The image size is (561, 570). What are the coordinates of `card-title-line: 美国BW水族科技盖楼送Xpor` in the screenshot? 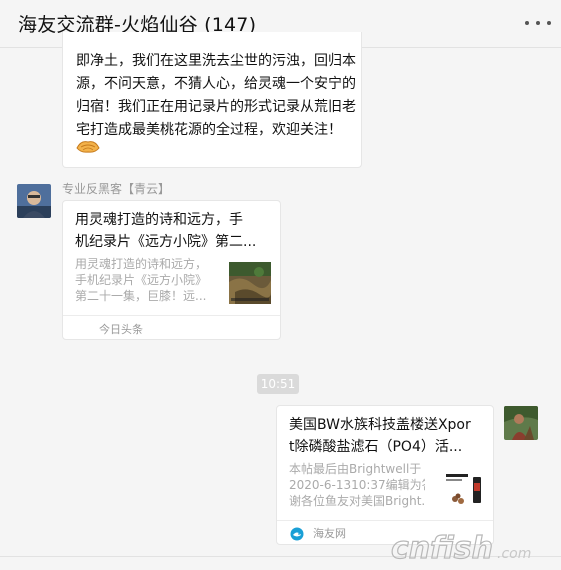 It's located at (380, 425).